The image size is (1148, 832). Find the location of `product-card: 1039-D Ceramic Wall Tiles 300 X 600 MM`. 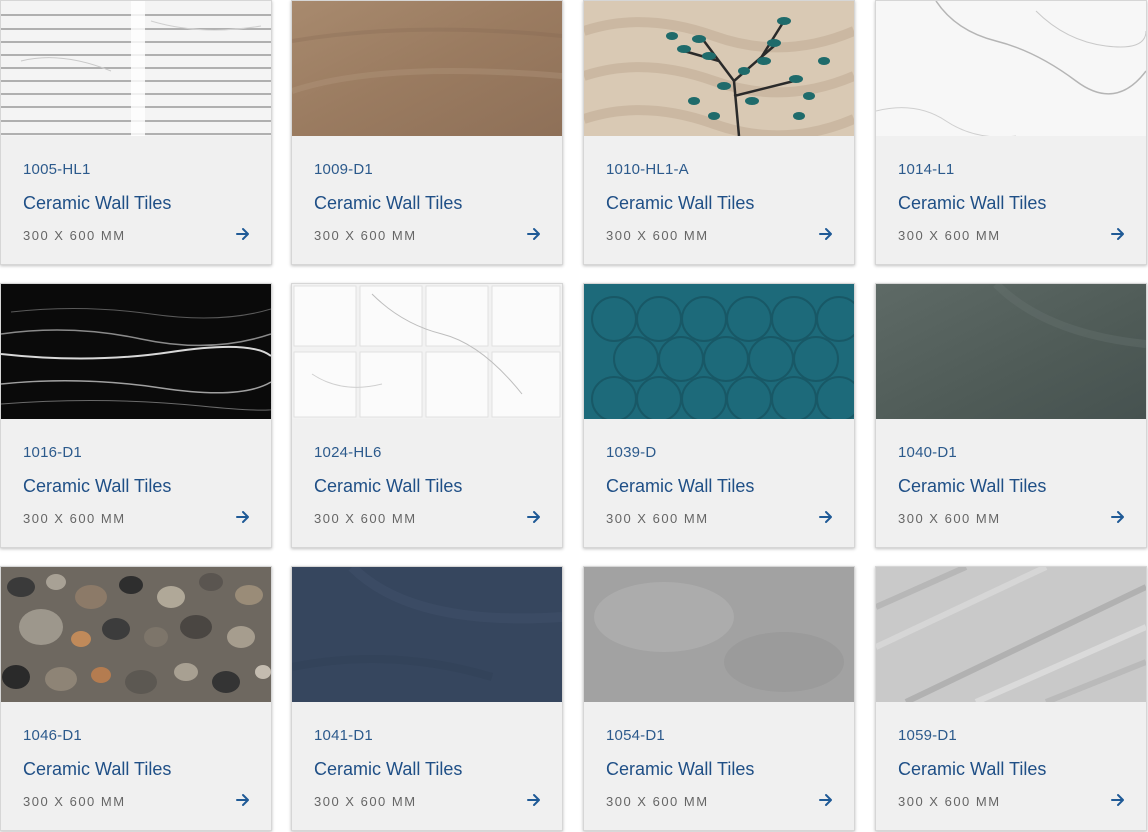

product-card: 1039-D Ceramic Wall Tiles 300 X 600 MM is located at coordinates (719, 415).